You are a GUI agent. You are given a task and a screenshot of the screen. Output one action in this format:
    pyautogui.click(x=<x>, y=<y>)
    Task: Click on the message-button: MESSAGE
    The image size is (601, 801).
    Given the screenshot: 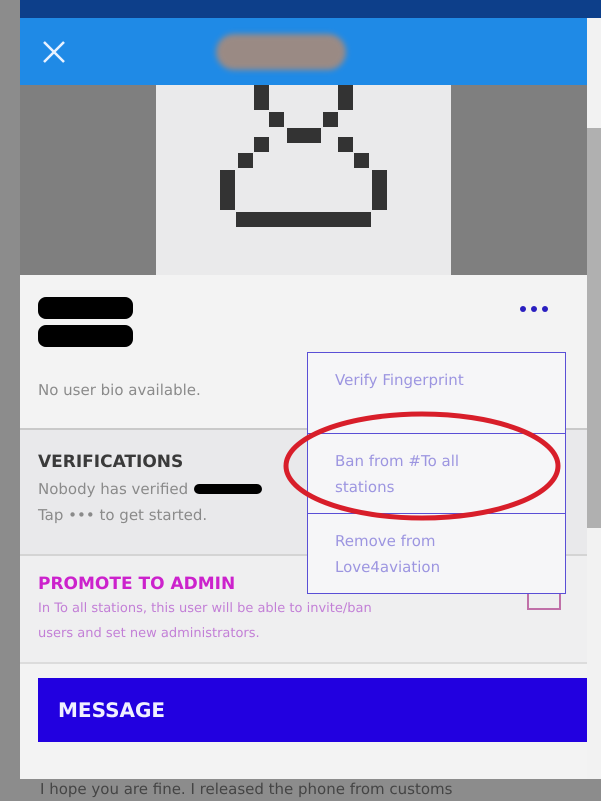 What is the action you would take?
    pyautogui.click(x=312, y=710)
    